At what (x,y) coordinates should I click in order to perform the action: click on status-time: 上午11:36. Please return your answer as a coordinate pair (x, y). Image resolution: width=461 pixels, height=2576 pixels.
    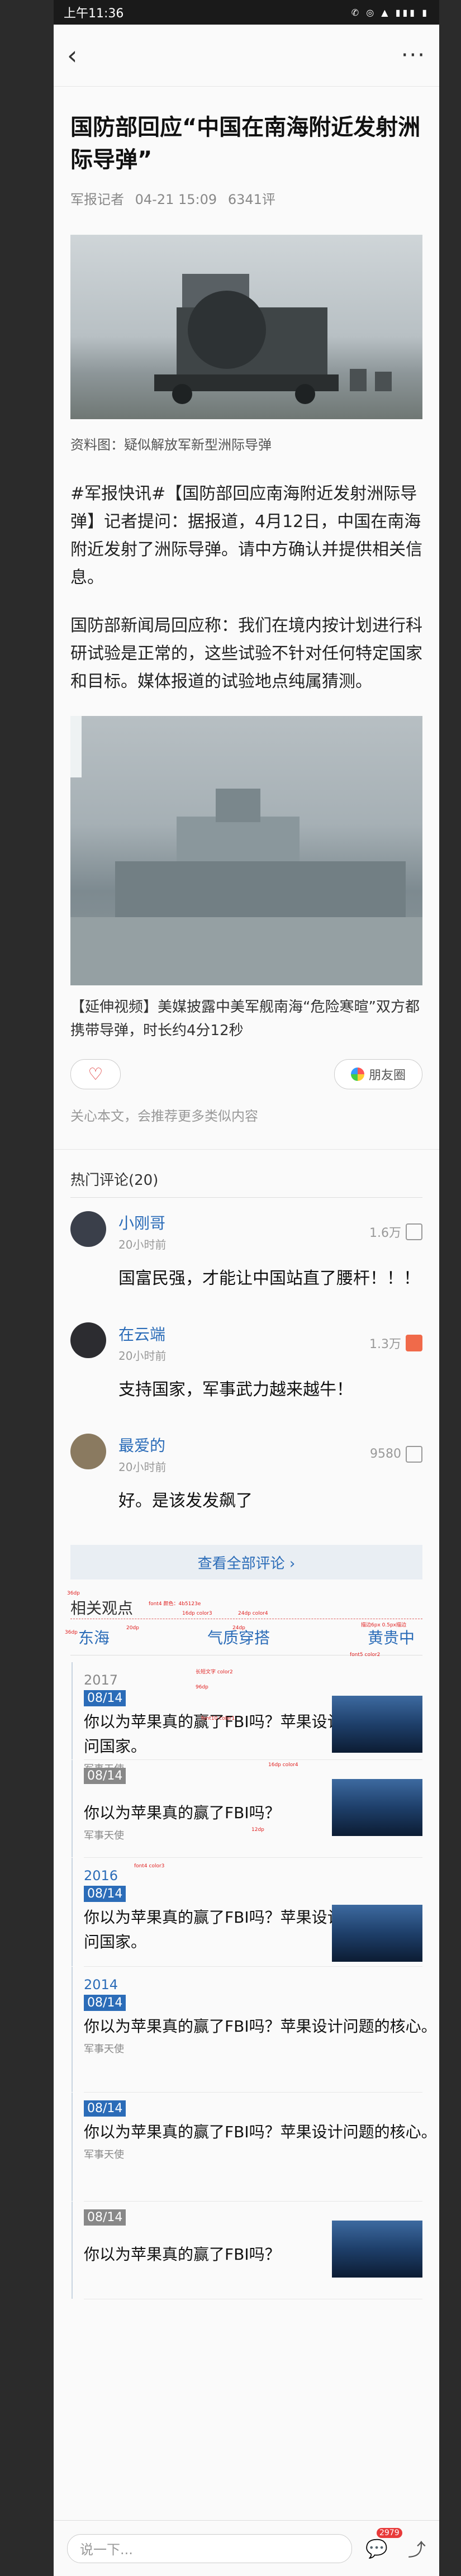
    Looking at the image, I should click on (94, 14).